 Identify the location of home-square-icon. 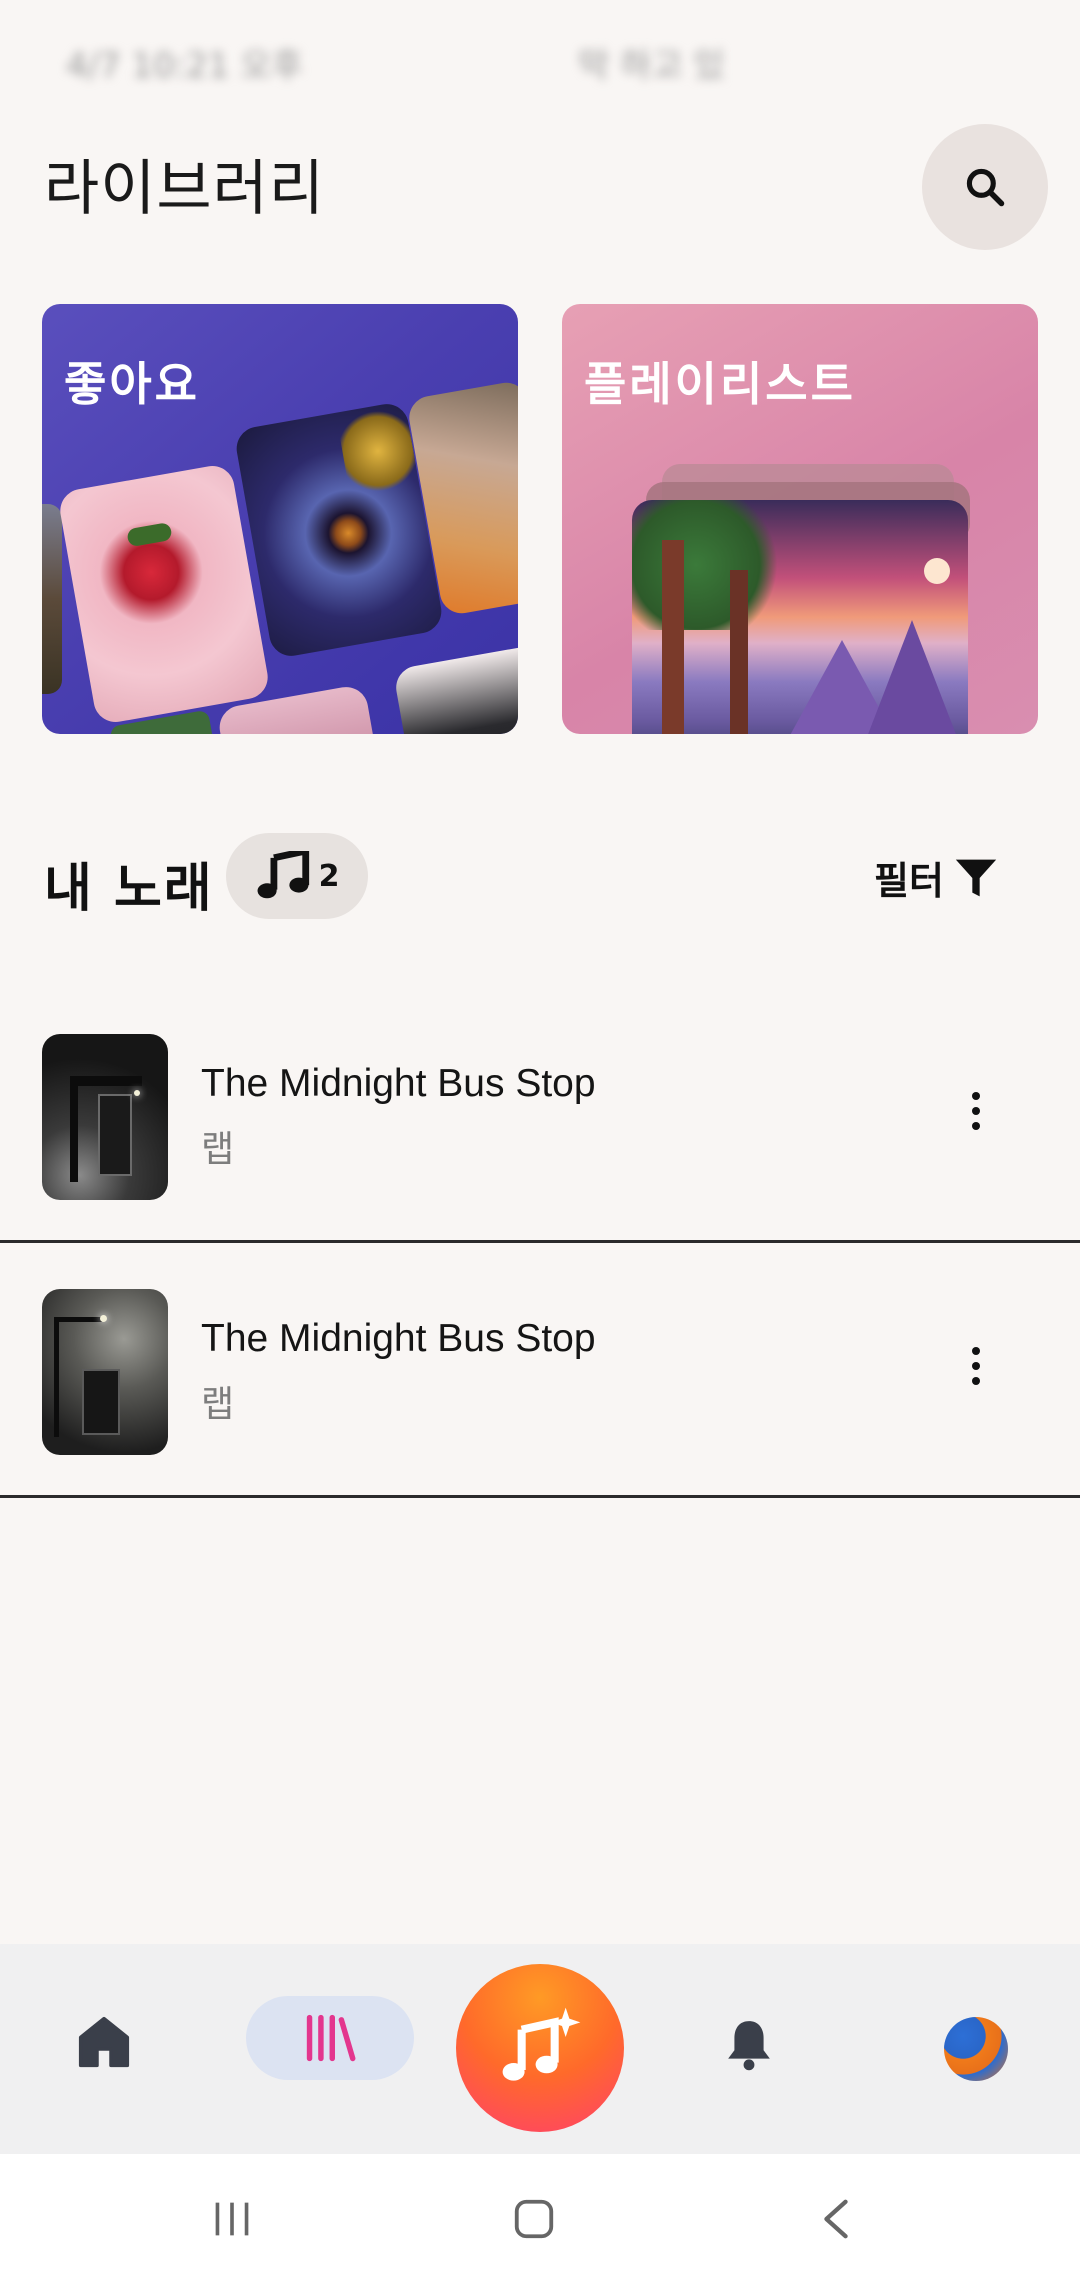
(534, 2219).